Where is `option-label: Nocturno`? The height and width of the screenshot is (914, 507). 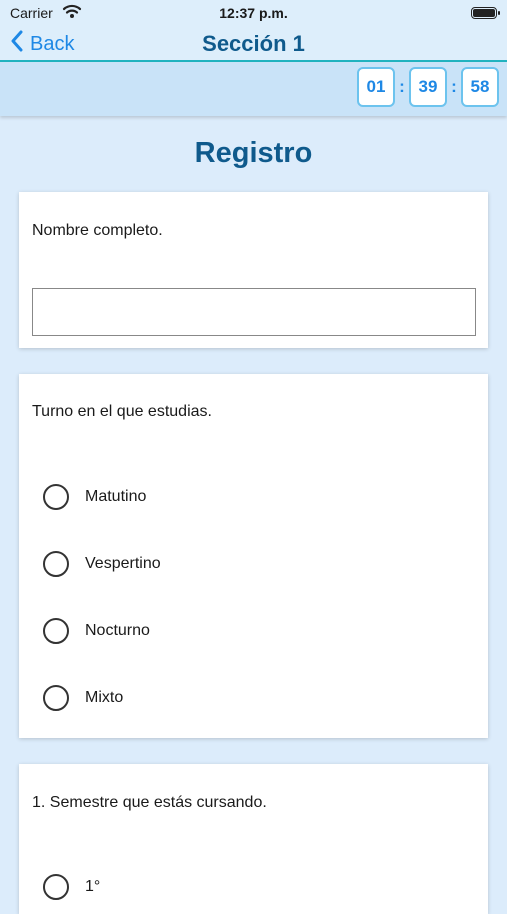
option-label: Nocturno is located at coordinates (117, 630).